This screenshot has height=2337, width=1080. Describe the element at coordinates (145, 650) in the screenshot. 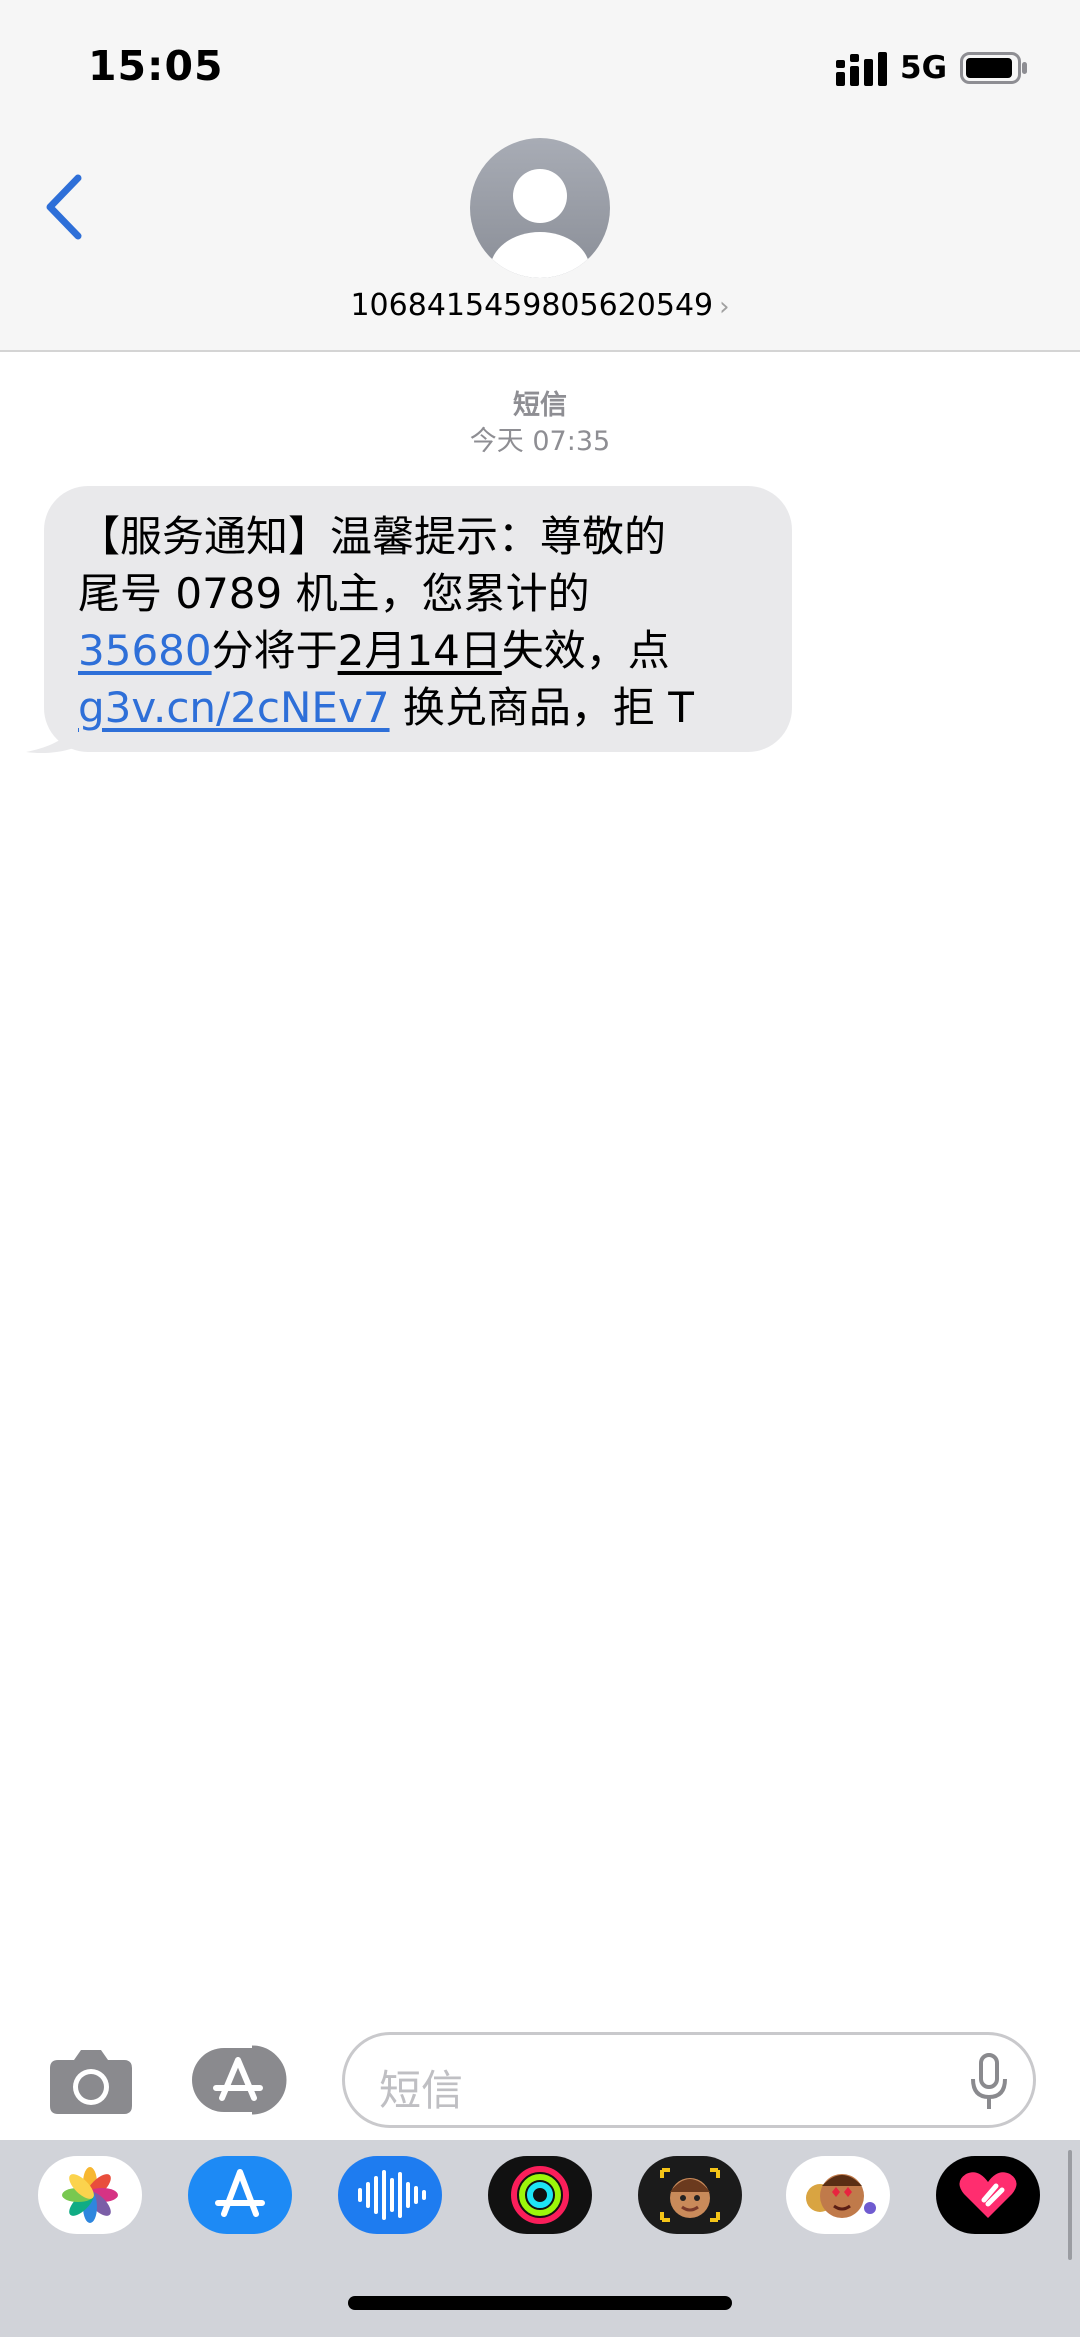

I see `points-link: 35680` at that location.